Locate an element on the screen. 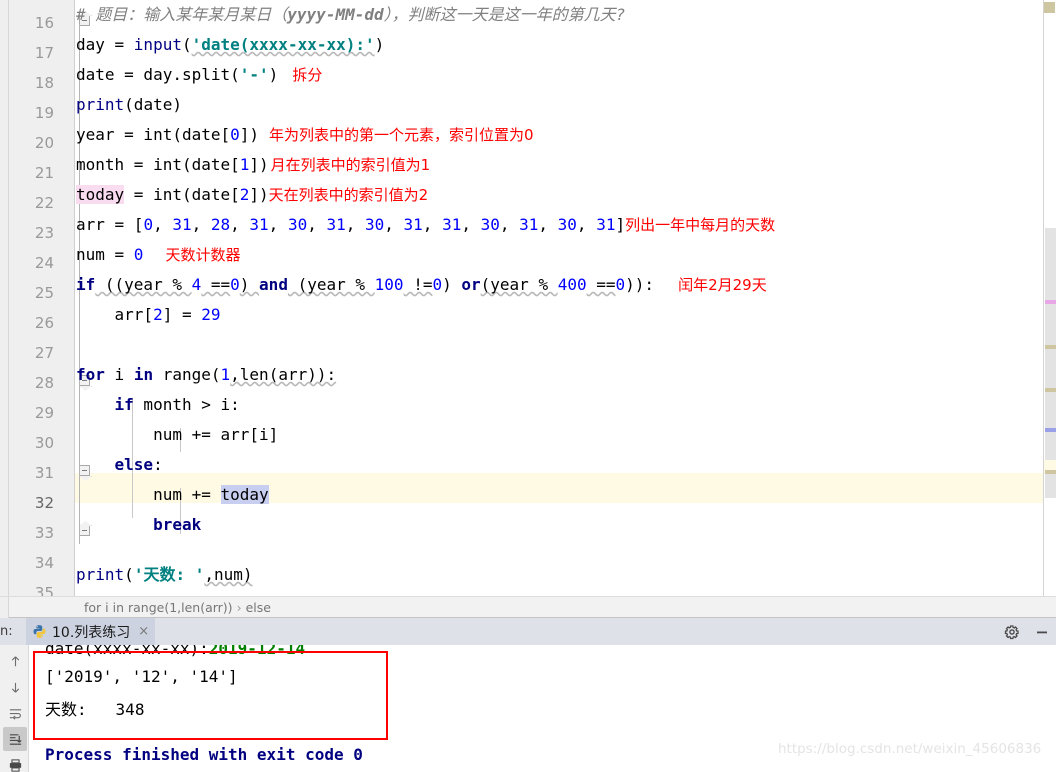  scrollbar-marker-pink is located at coordinates (1050, 302).